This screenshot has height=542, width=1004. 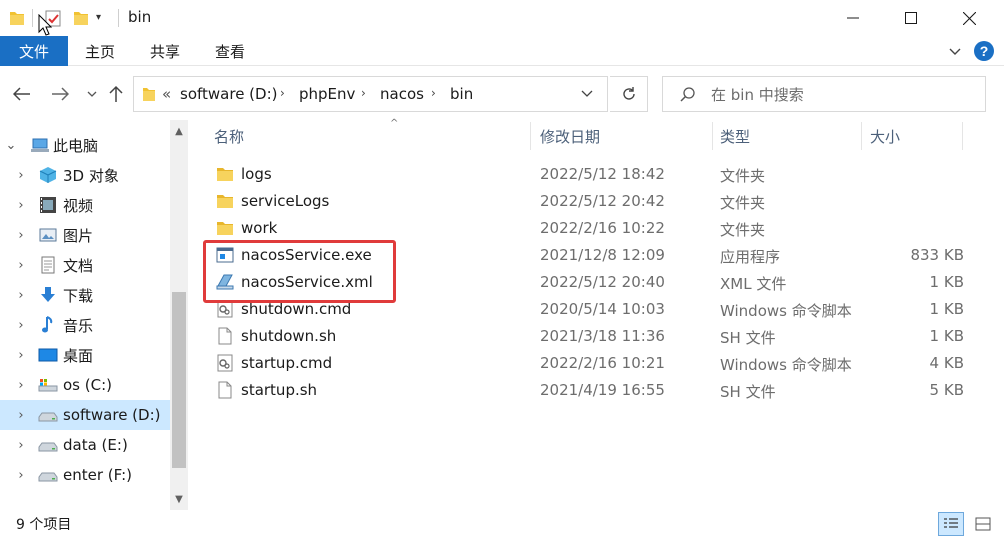 What do you see at coordinates (402, 94) in the screenshot?
I see `breadcrumb-nacos: nacos` at bounding box center [402, 94].